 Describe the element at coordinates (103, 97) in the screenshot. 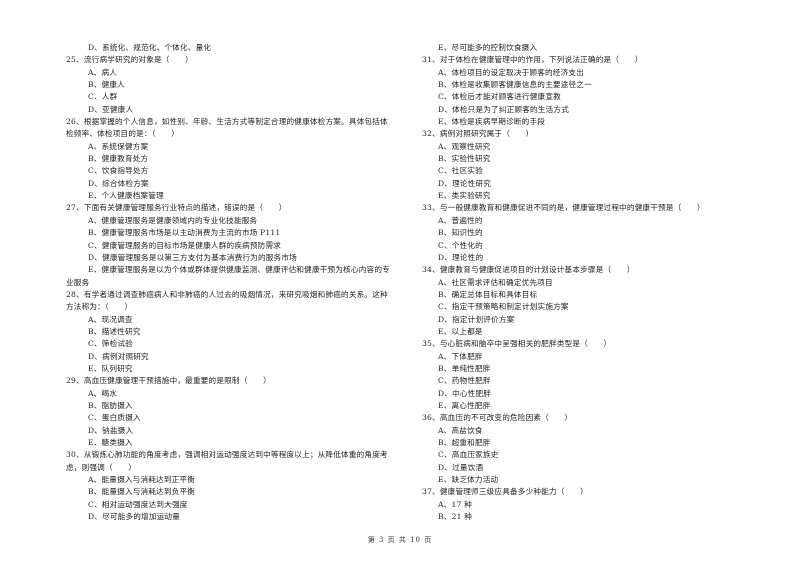

I see `option-line: C、人群` at that location.